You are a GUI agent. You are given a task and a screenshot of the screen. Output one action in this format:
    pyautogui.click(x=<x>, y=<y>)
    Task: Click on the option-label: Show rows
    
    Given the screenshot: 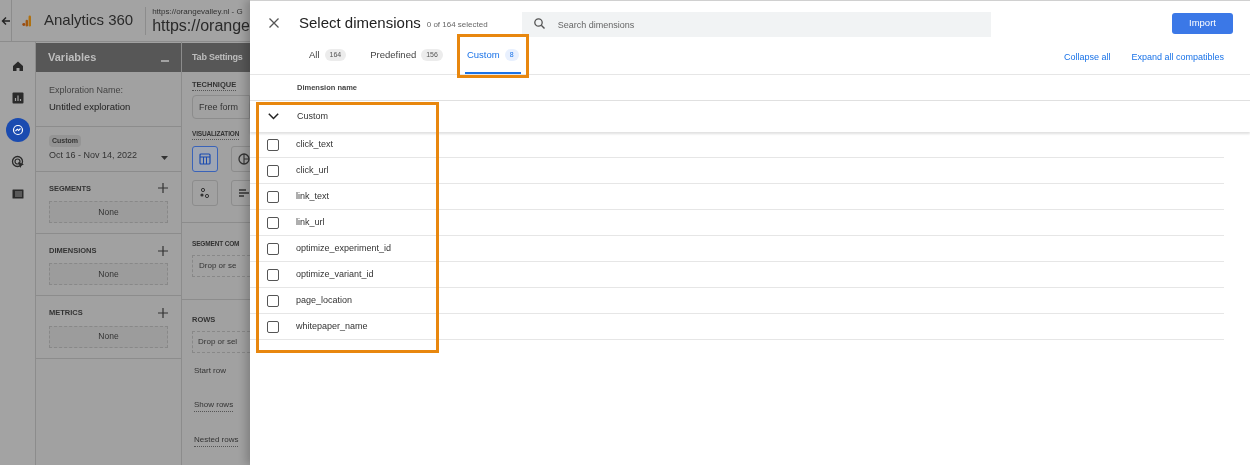 What is the action you would take?
    pyautogui.click(x=214, y=405)
    